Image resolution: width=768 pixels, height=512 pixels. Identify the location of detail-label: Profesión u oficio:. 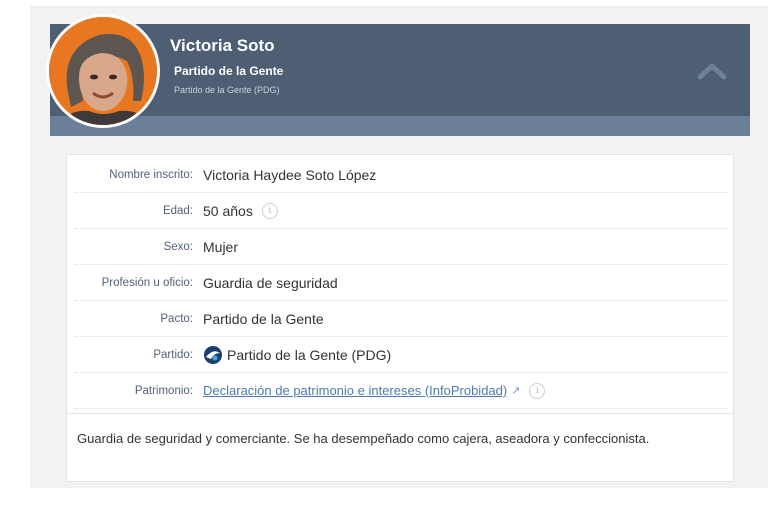
(147, 282).